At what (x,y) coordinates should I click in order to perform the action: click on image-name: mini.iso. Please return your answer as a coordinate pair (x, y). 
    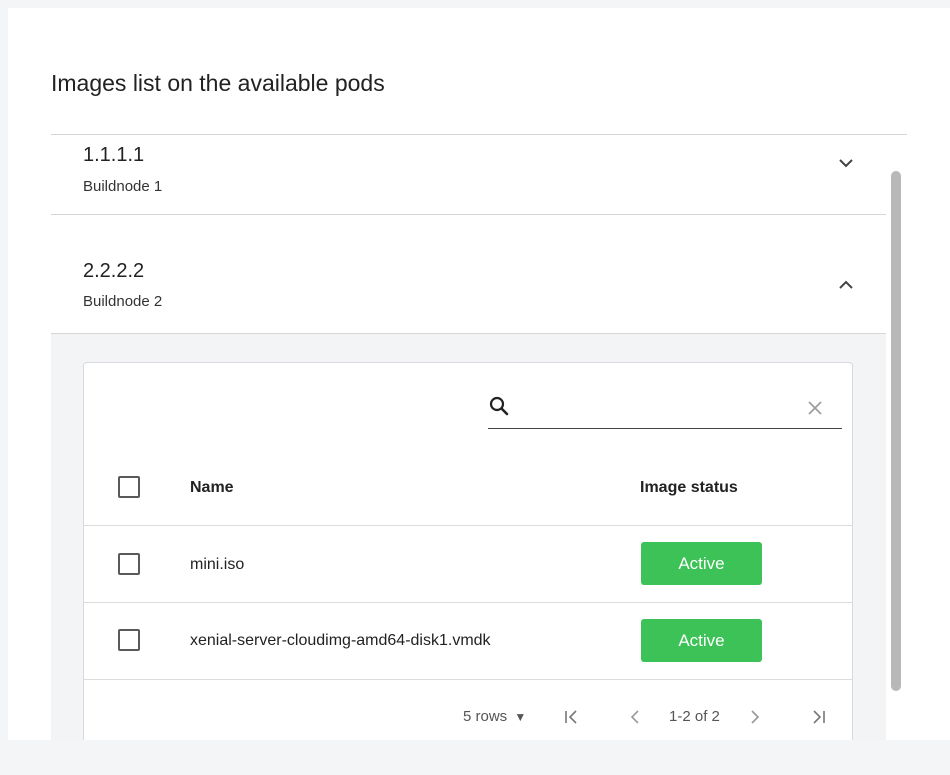
    Looking at the image, I should click on (217, 564).